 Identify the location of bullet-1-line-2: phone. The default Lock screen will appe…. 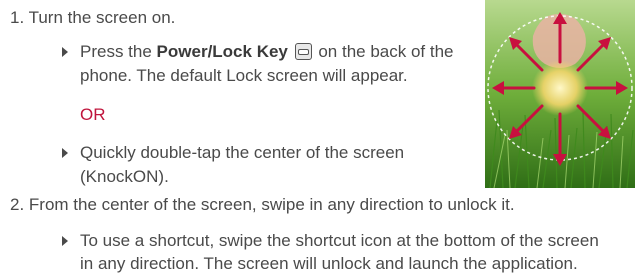
(244, 75).